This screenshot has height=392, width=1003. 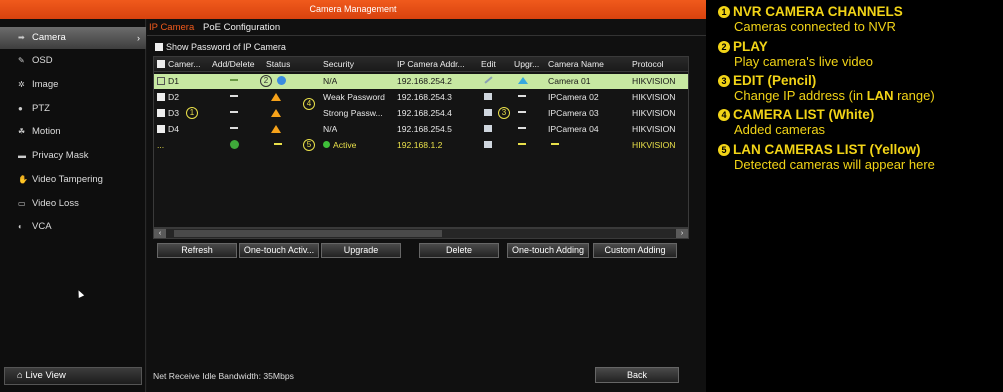 What do you see at coordinates (724, 81) in the screenshot?
I see `legend-number: 3` at bounding box center [724, 81].